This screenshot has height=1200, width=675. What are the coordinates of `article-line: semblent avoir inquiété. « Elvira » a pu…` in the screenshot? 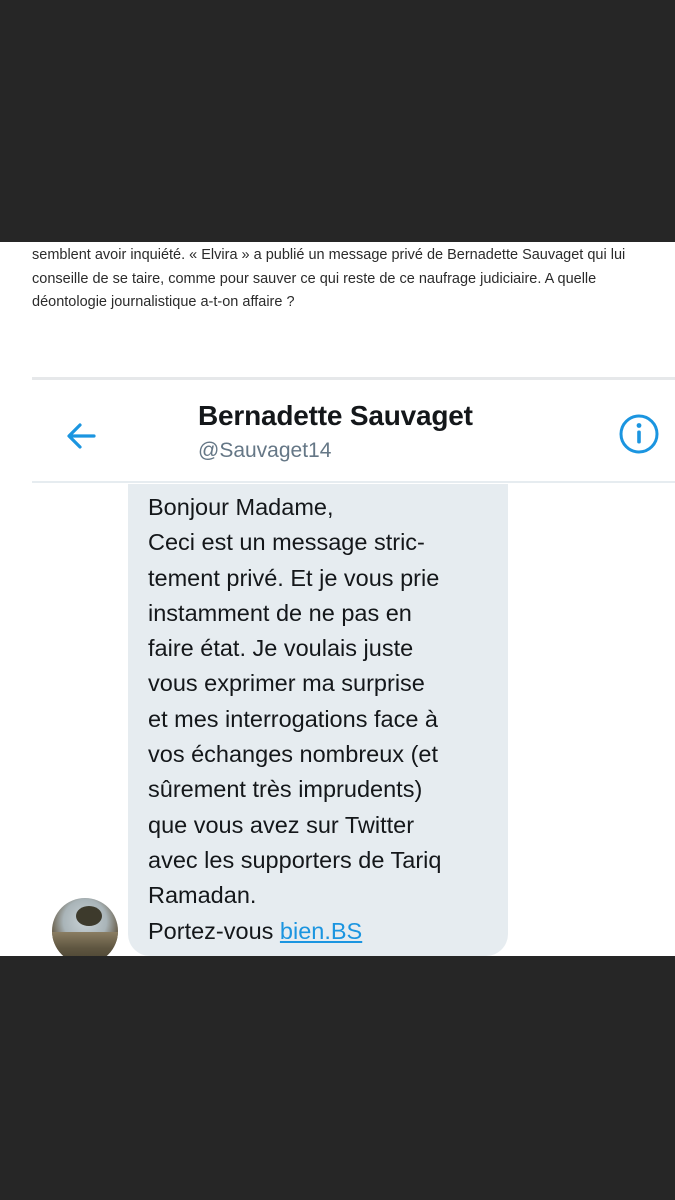 It's located at (329, 255).